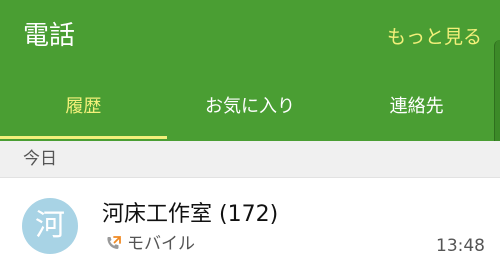  Describe the element at coordinates (250, 106) in the screenshot. I see `tab-favorites-label: お気に入り` at that location.